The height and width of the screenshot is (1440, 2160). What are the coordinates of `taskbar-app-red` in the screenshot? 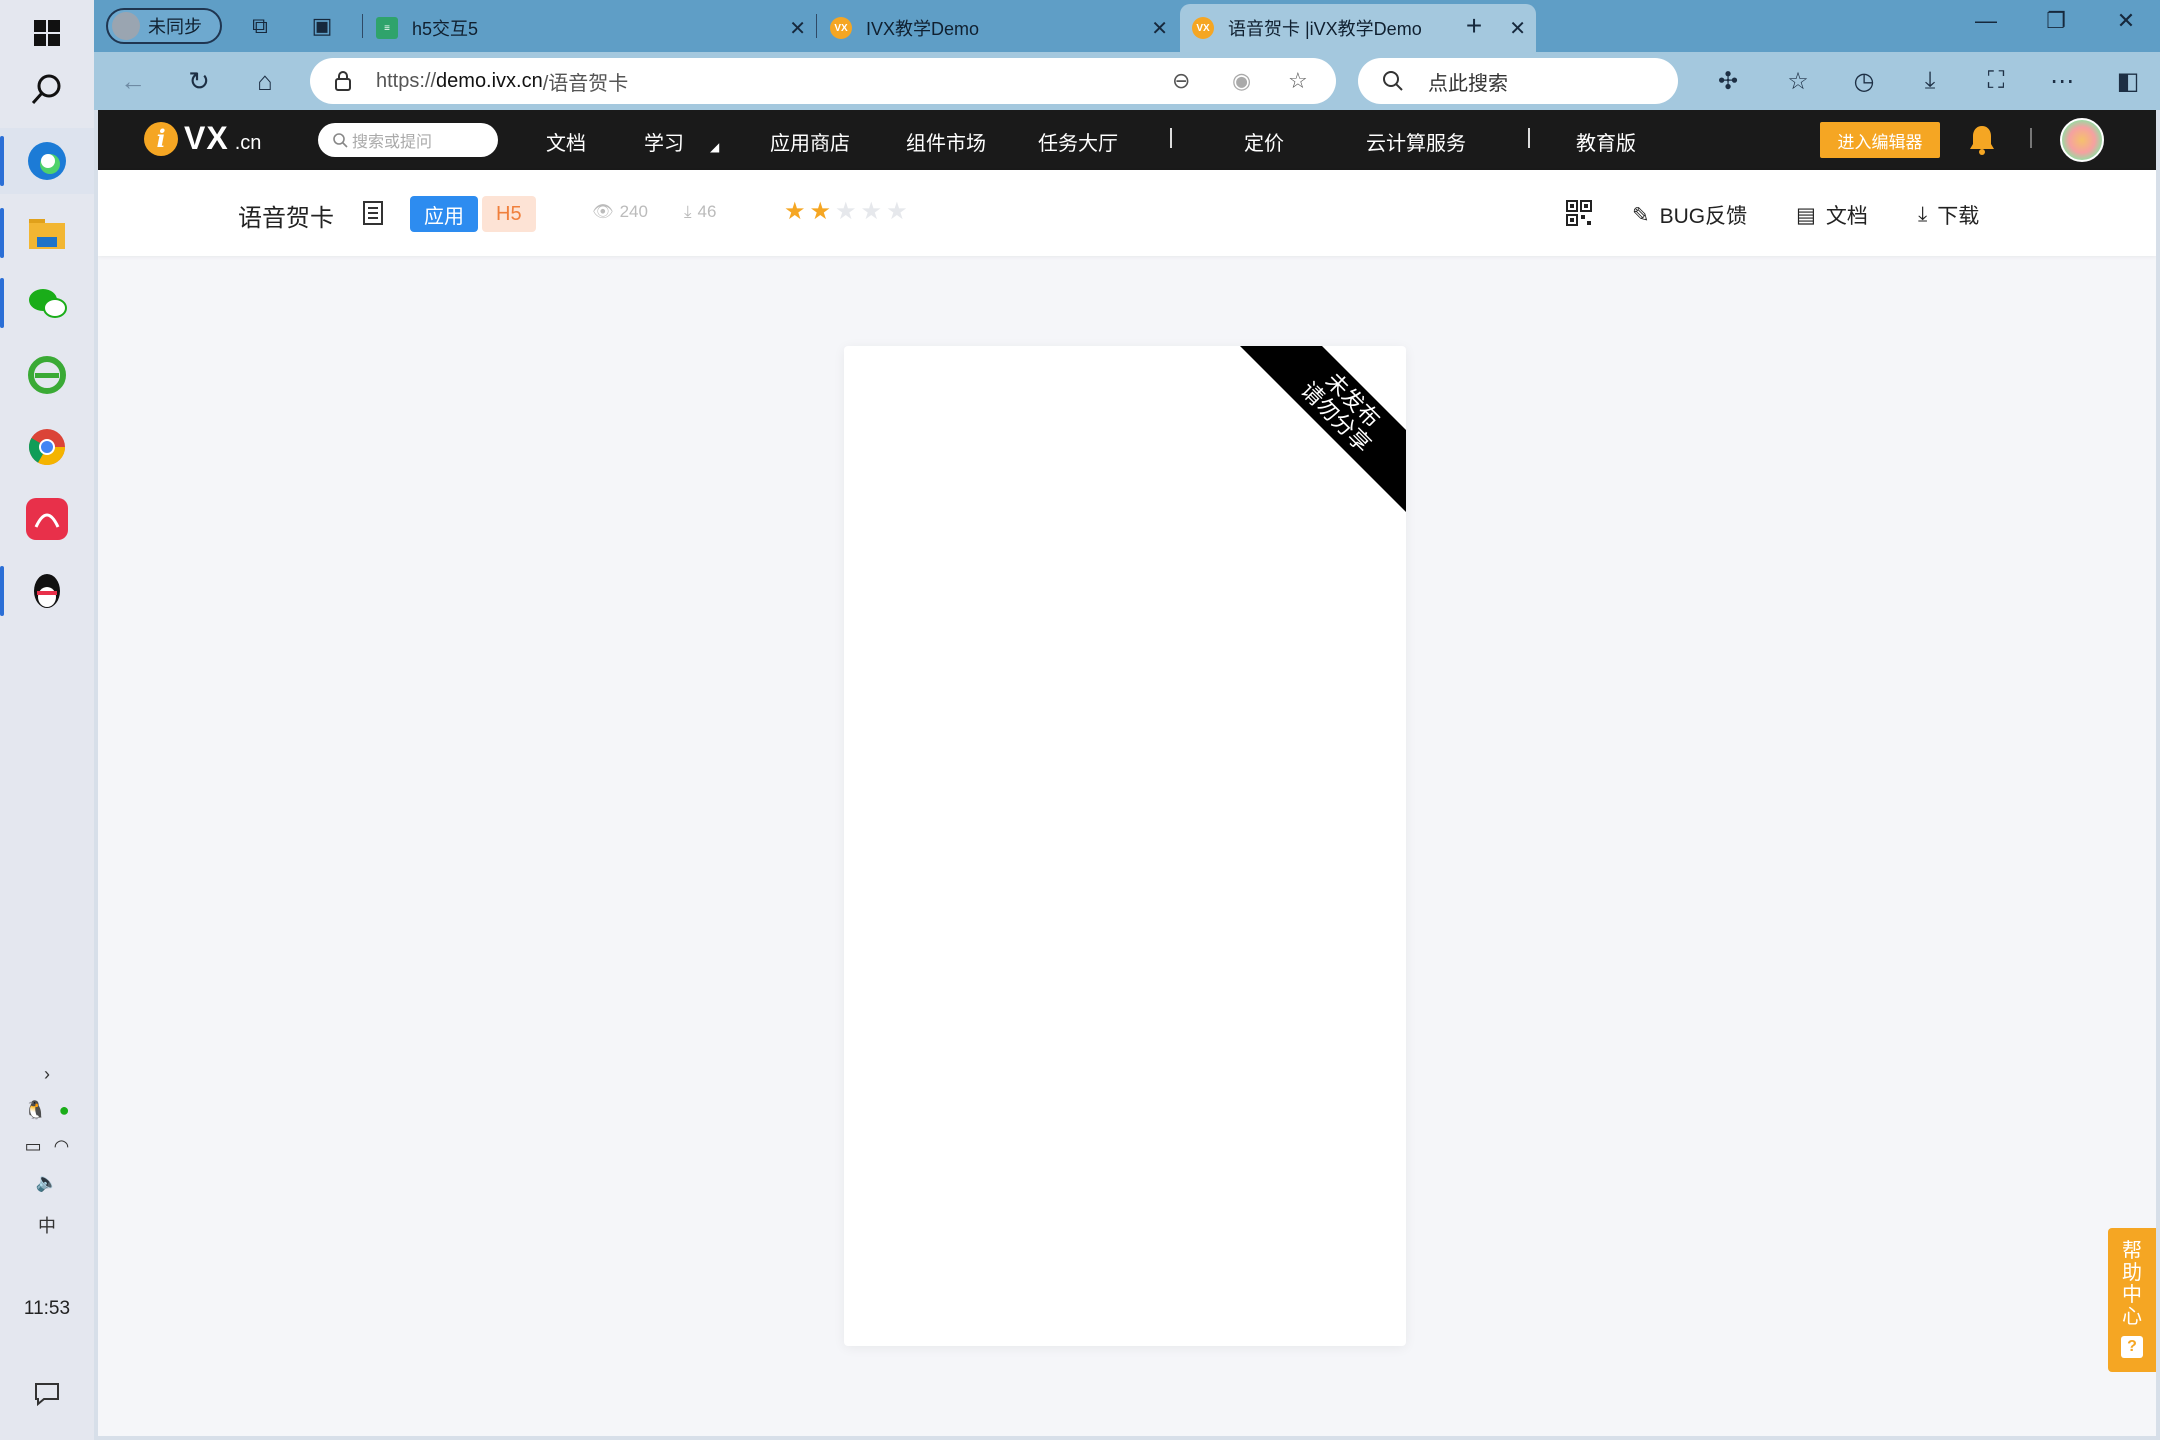 It's located at (47, 519).